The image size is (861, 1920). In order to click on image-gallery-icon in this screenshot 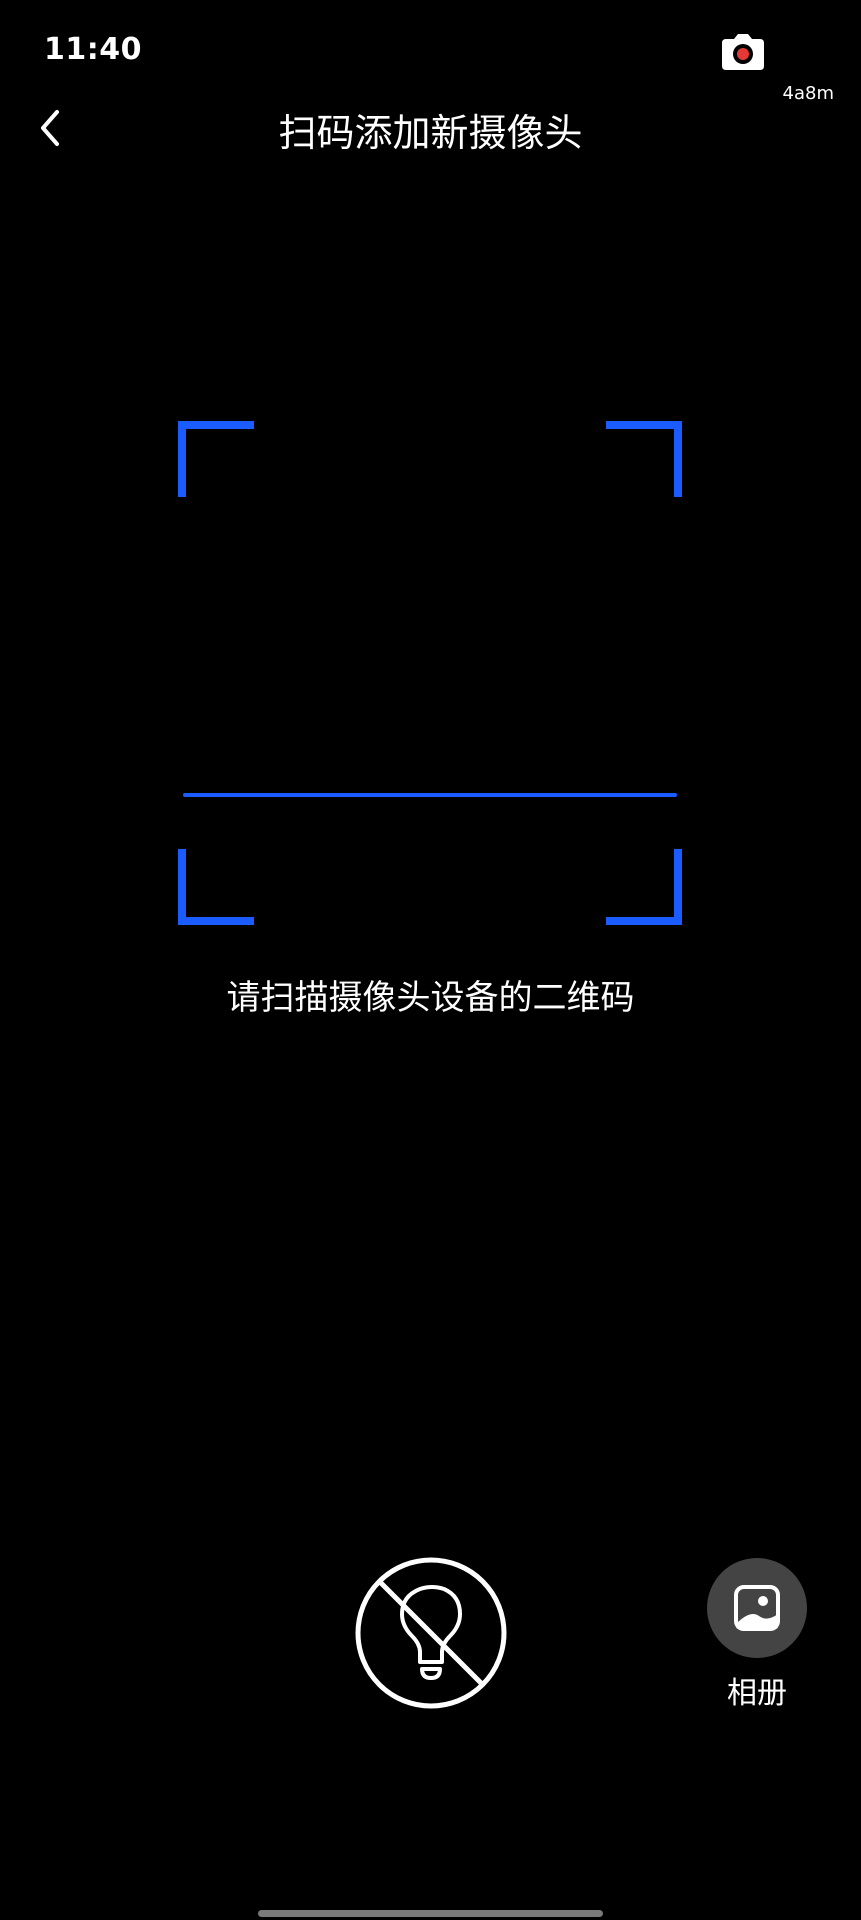, I will do `click(757, 1608)`.